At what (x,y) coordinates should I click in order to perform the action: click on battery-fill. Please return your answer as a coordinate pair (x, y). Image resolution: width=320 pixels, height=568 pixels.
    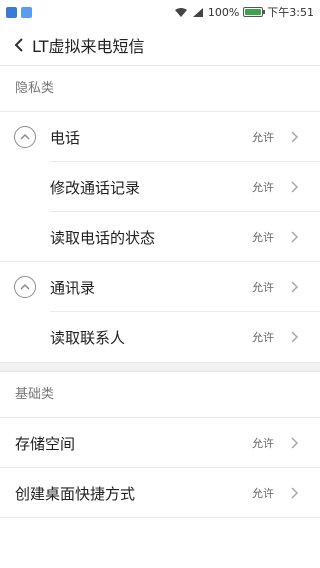
    Looking at the image, I should click on (253, 12).